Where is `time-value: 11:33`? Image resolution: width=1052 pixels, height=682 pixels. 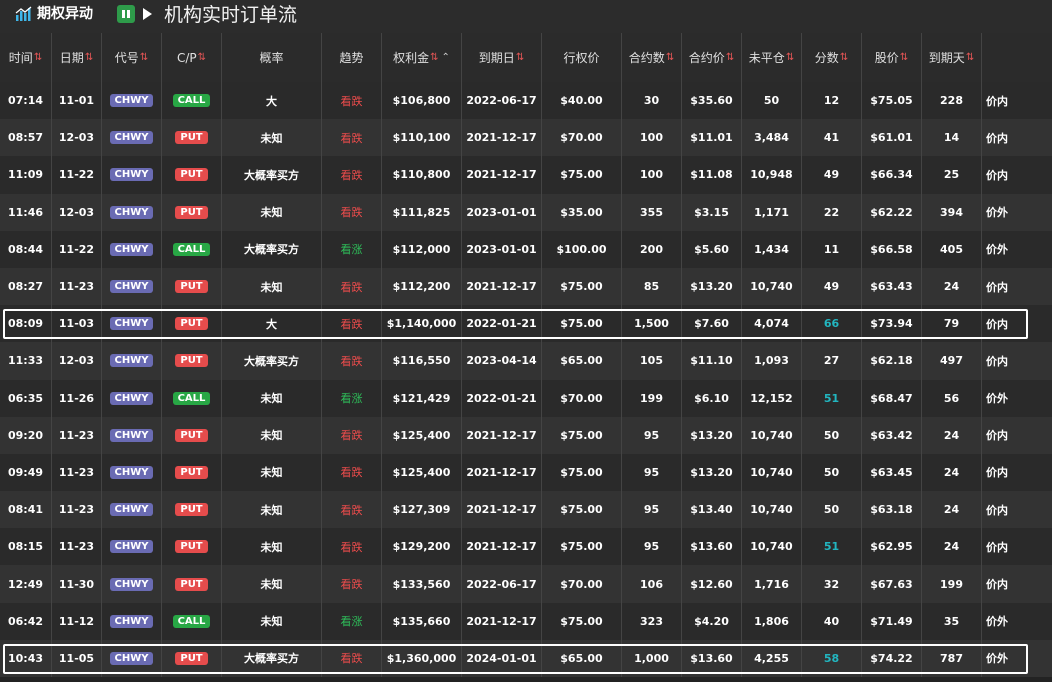 time-value: 11:33 is located at coordinates (25, 361).